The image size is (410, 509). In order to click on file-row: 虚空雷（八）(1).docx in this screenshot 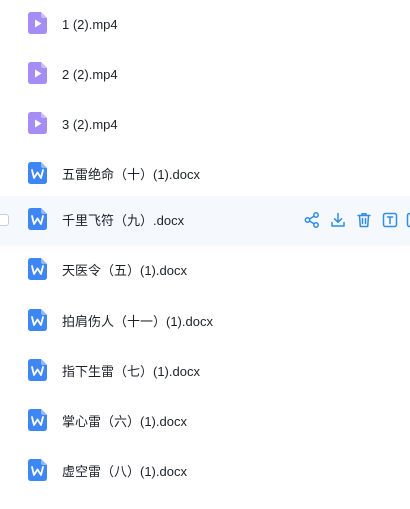, I will do `click(205, 472)`.